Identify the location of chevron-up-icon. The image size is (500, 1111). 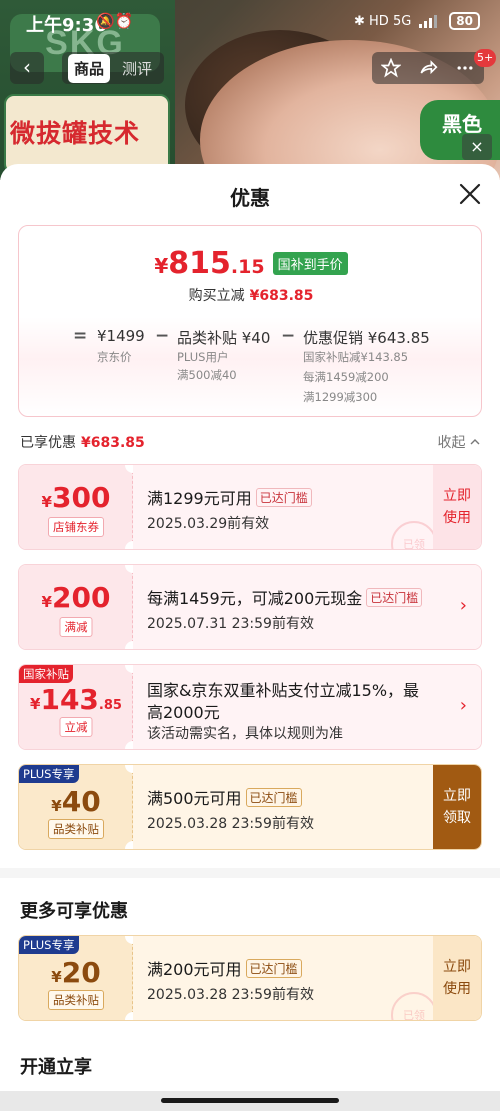
(475, 442).